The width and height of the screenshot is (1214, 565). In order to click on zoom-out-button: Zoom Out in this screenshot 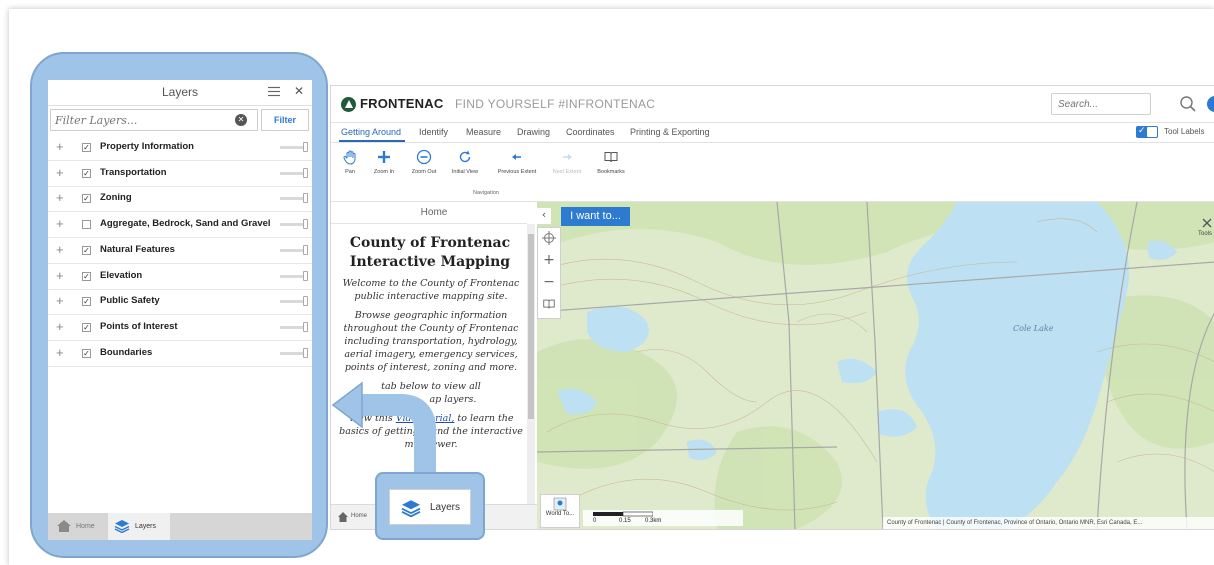, I will do `click(424, 159)`.